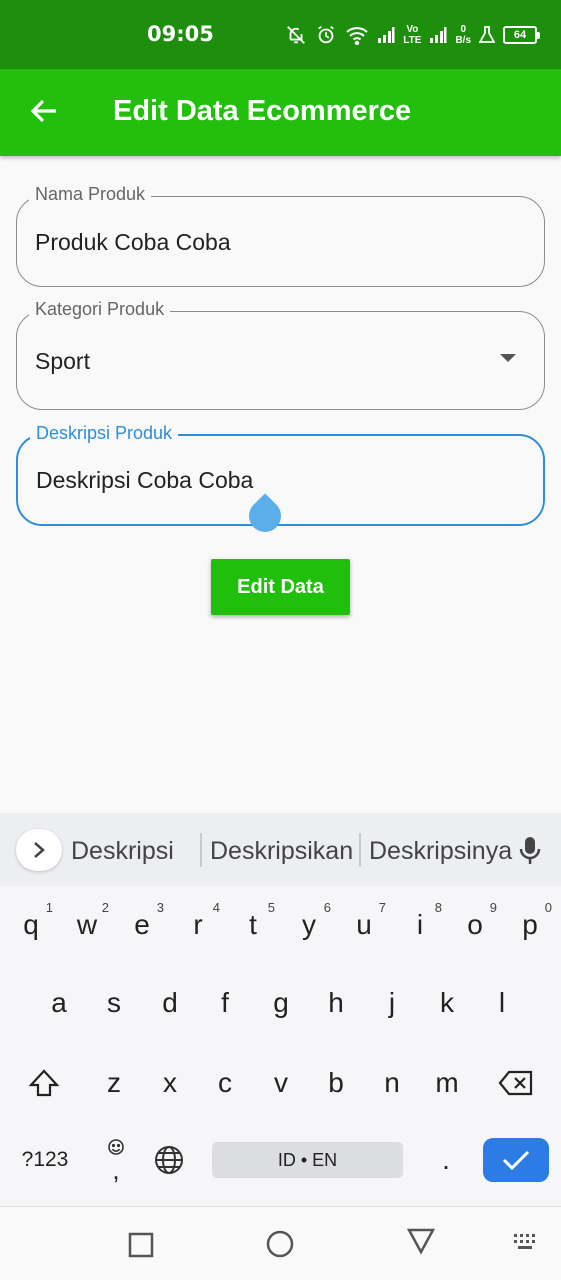  I want to click on key-c: c, so click(225, 1083).